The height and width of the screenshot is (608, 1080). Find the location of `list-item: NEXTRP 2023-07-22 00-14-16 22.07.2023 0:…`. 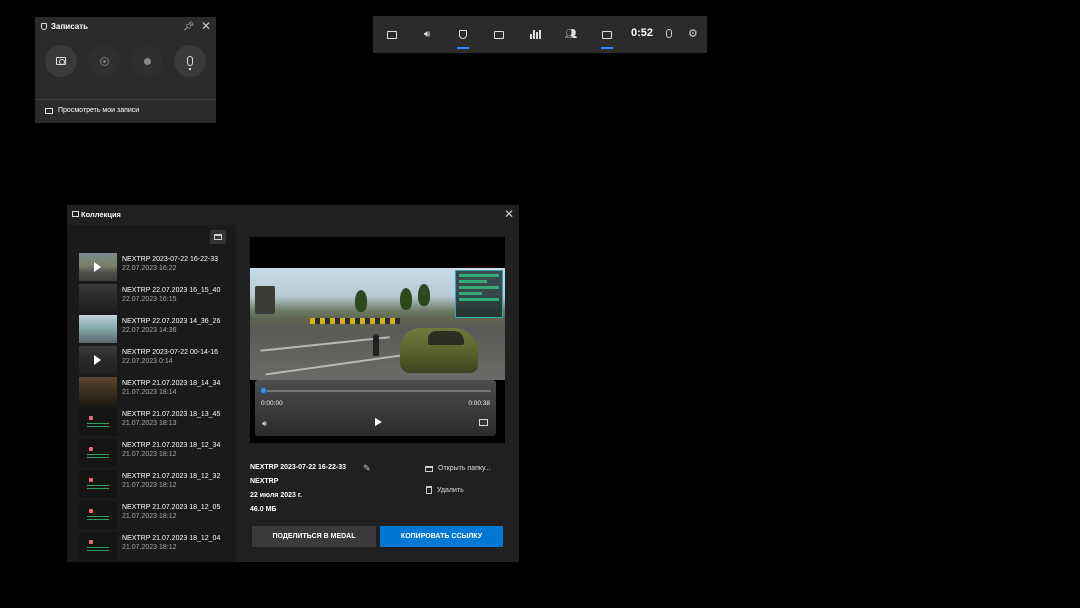

list-item: NEXTRP 2023-07-22 00-14-16 22.07.2023 0:… is located at coordinates (156, 360).